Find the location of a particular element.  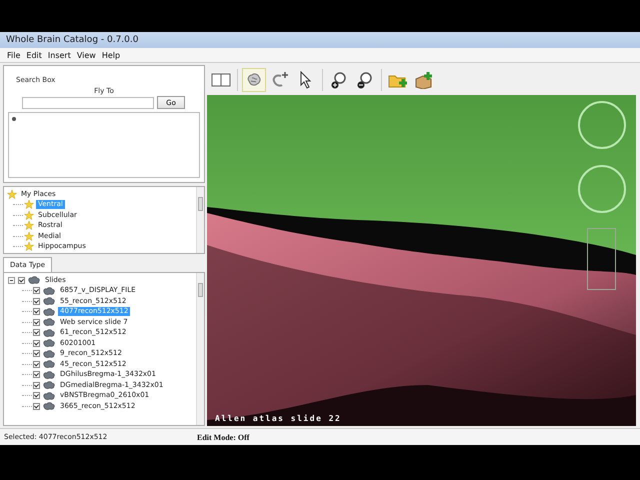

expand-toggle is located at coordinates (11, 280).